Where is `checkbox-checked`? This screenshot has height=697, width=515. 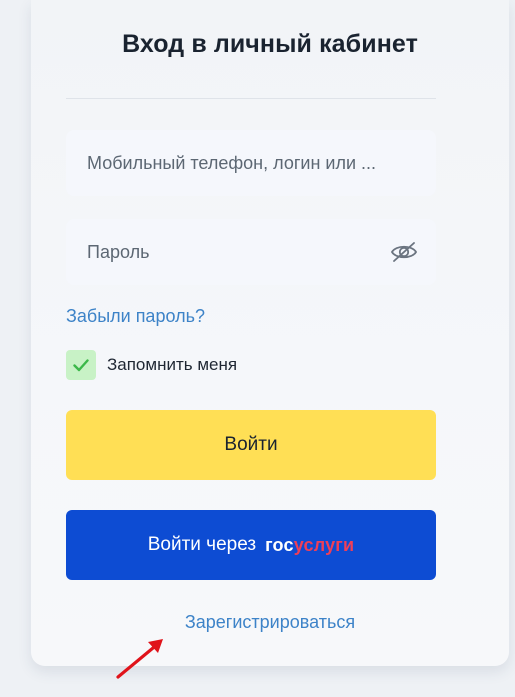
checkbox-checked is located at coordinates (81, 365).